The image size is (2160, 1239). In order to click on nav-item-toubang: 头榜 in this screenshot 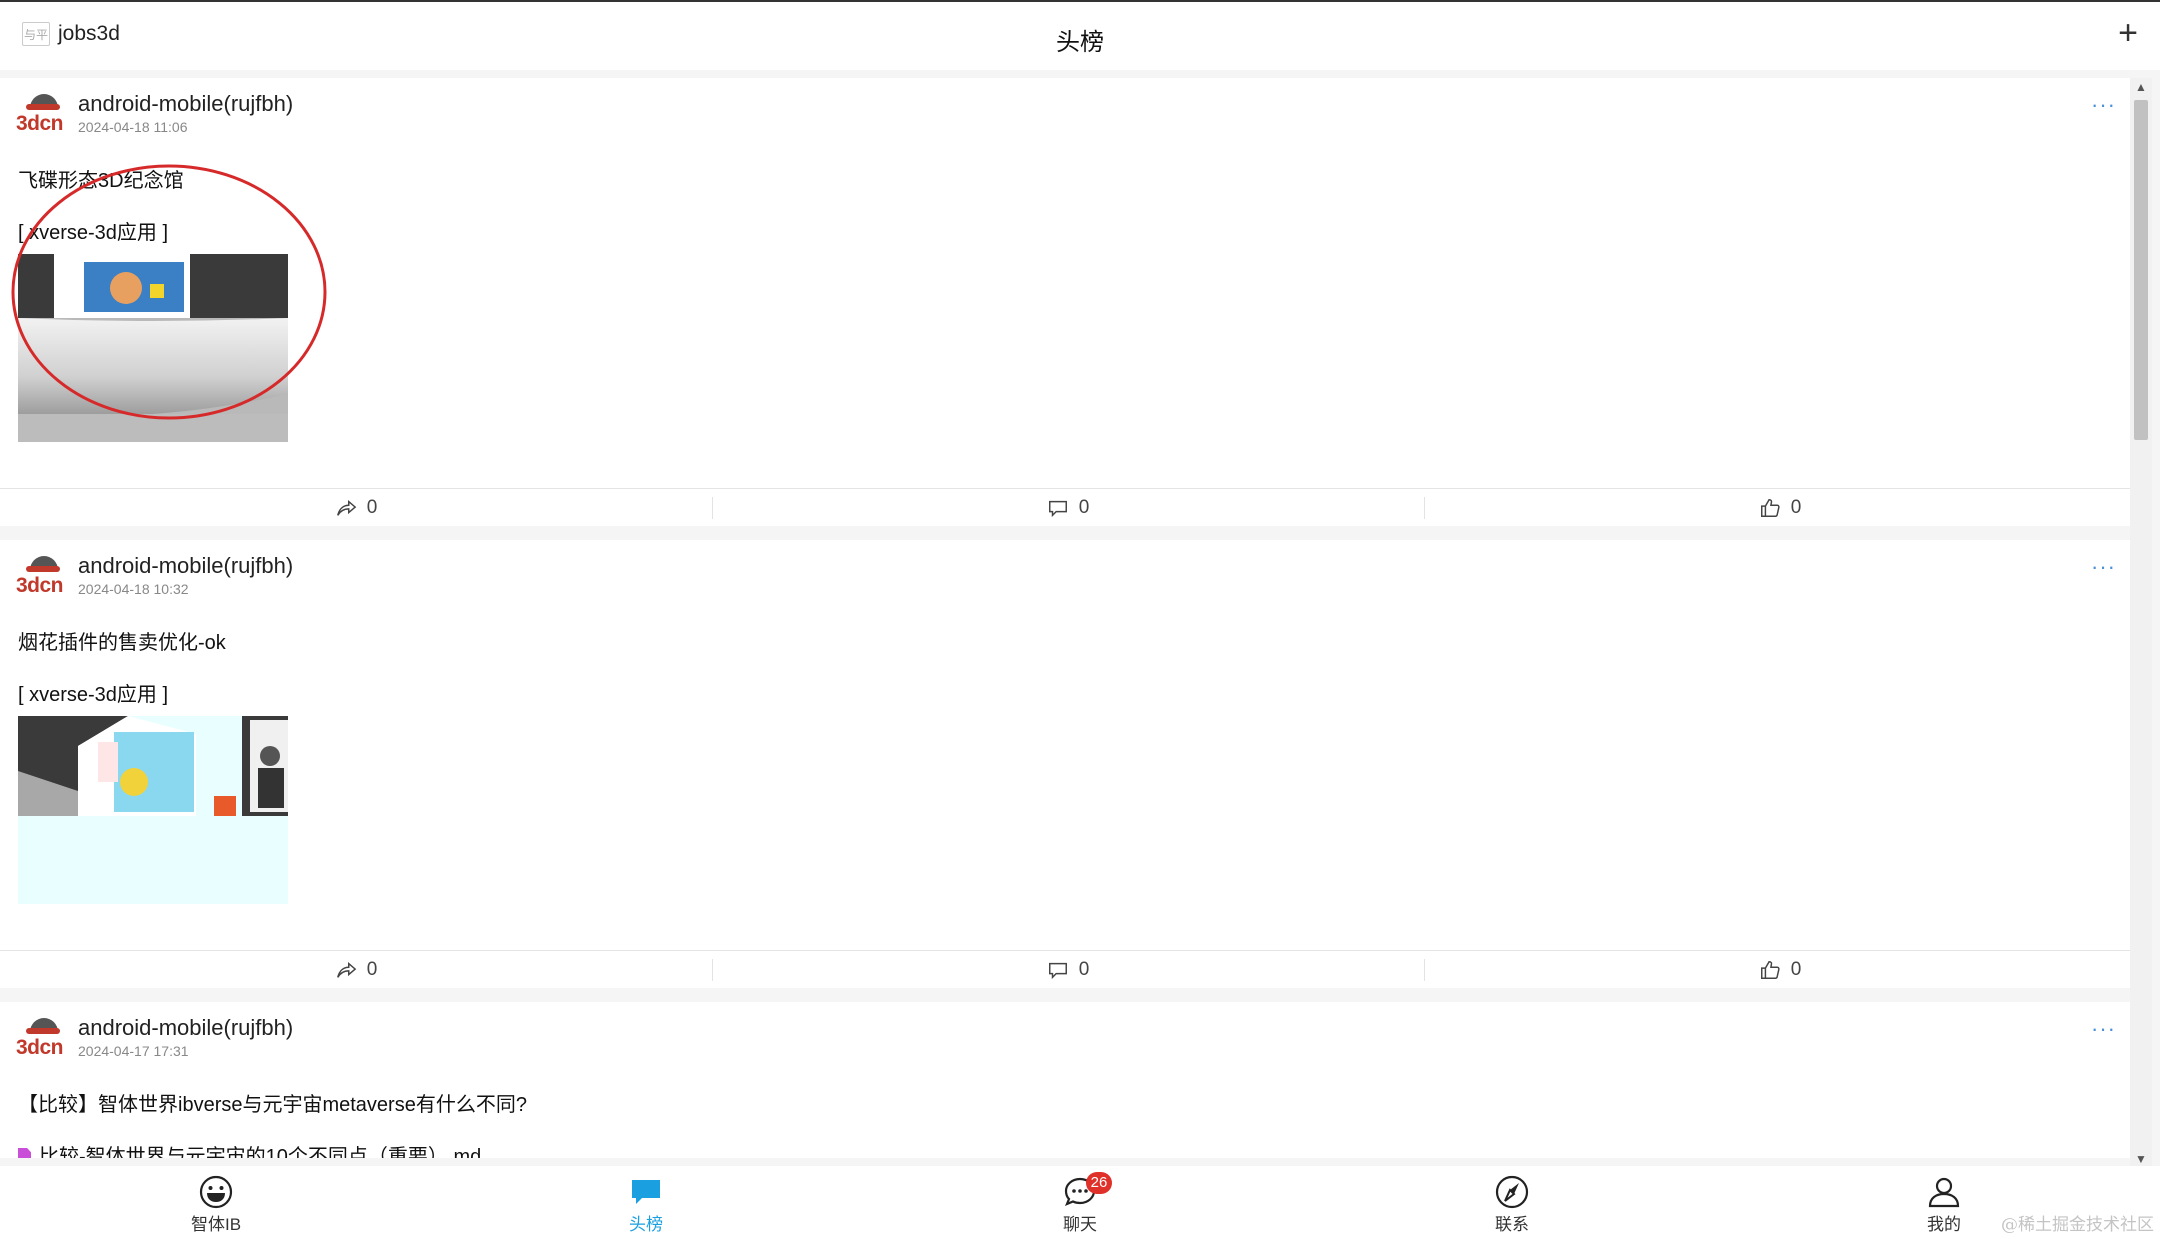, I will do `click(646, 1204)`.